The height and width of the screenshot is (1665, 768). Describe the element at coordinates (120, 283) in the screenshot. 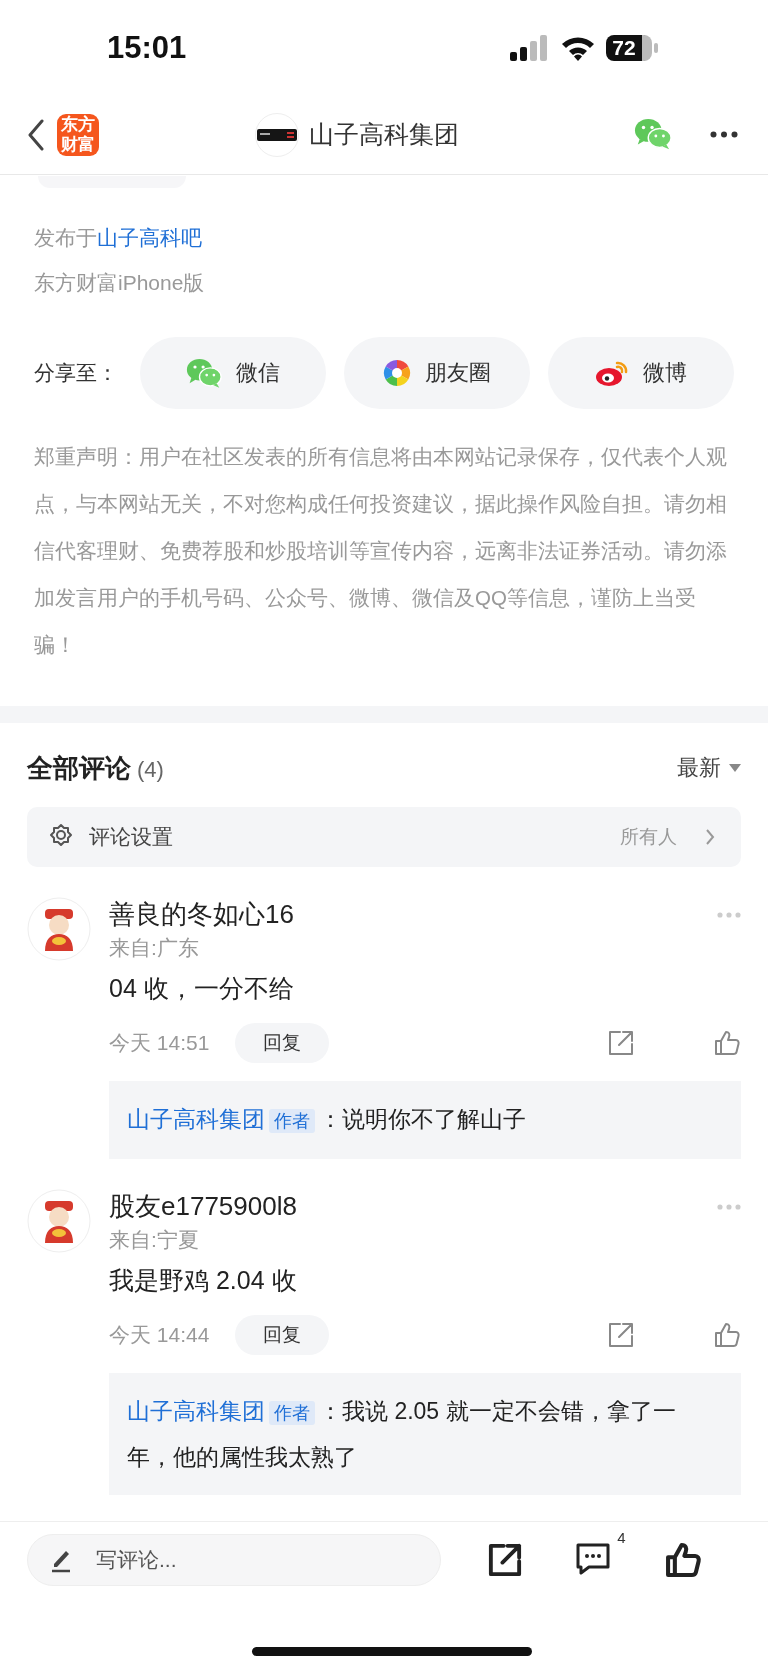

I see `source-text: 东方财富iPhone版` at that location.